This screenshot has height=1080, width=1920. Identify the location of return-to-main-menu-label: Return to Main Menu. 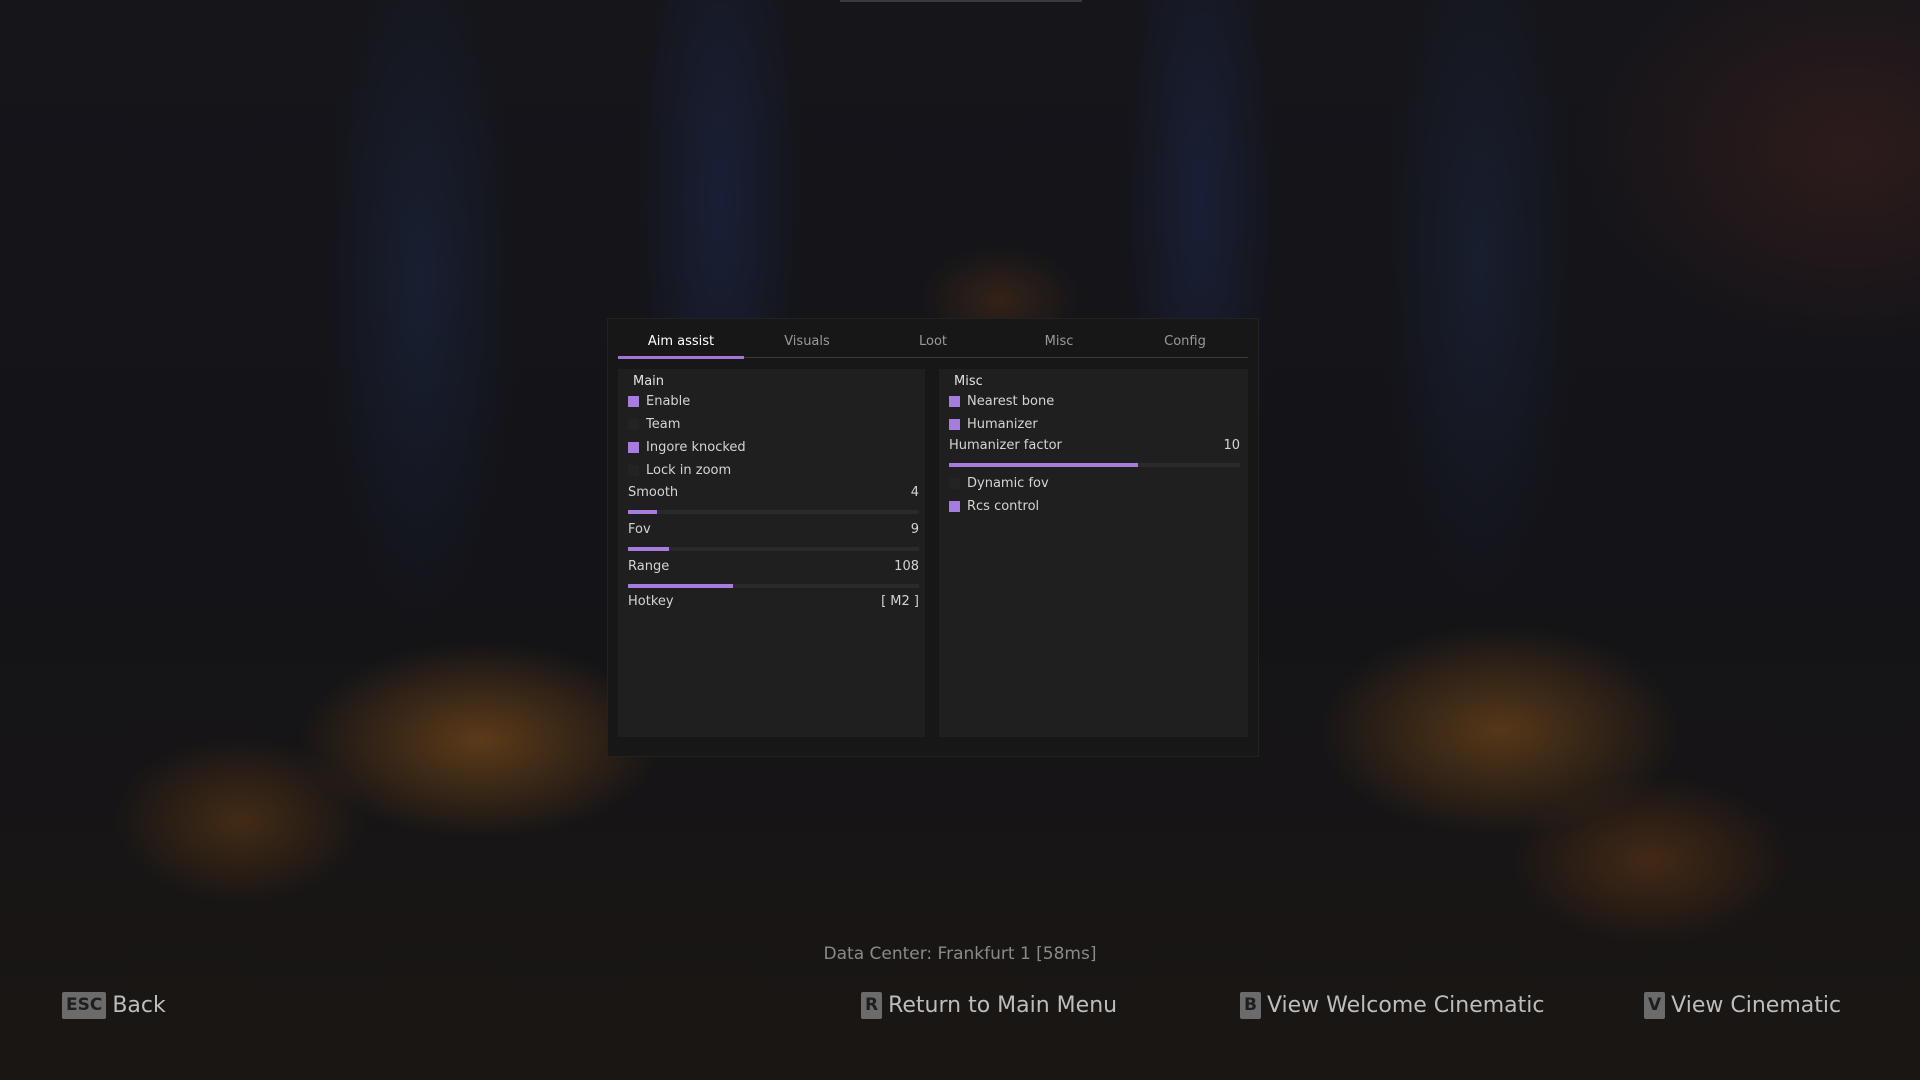
(1003, 1005).